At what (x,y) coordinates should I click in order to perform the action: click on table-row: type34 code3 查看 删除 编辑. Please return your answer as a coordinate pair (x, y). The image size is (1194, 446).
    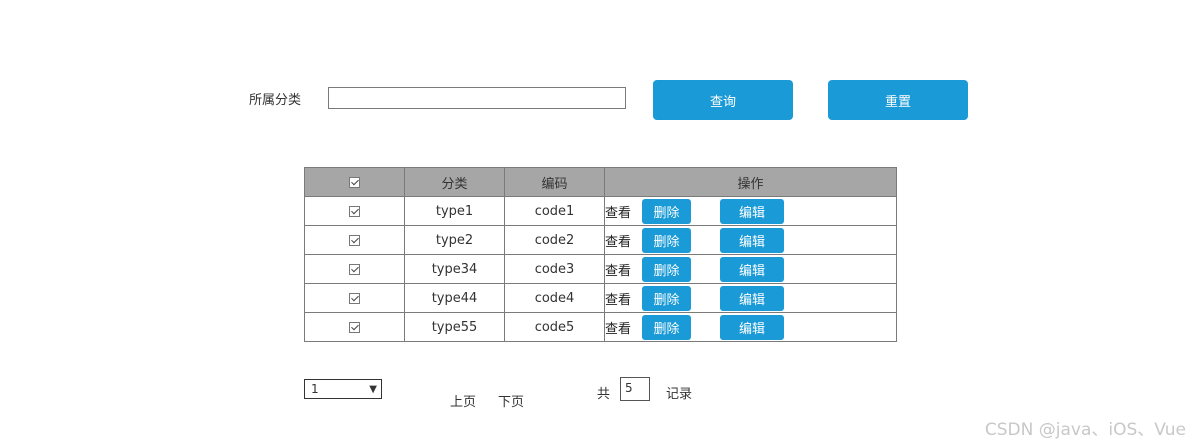
    Looking at the image, I should click on (600, 269).